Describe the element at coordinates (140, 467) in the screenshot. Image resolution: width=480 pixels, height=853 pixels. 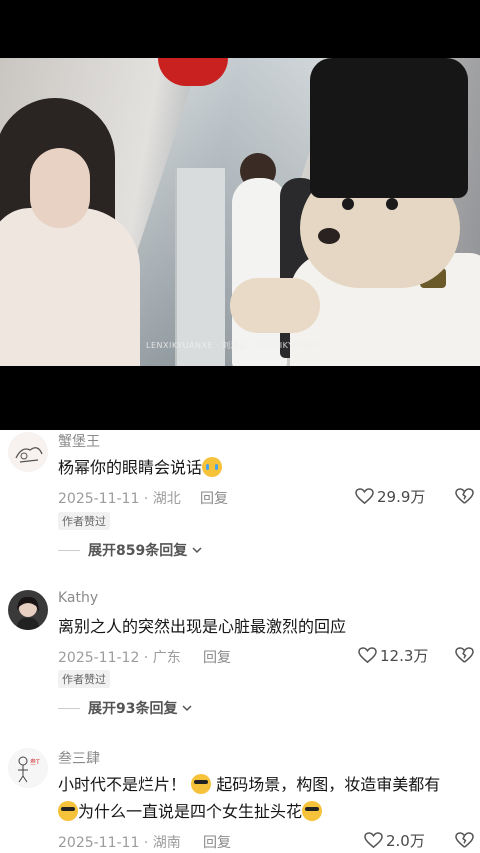
I see `comment-text: 杨幂你的眼睛会说话` at that location.